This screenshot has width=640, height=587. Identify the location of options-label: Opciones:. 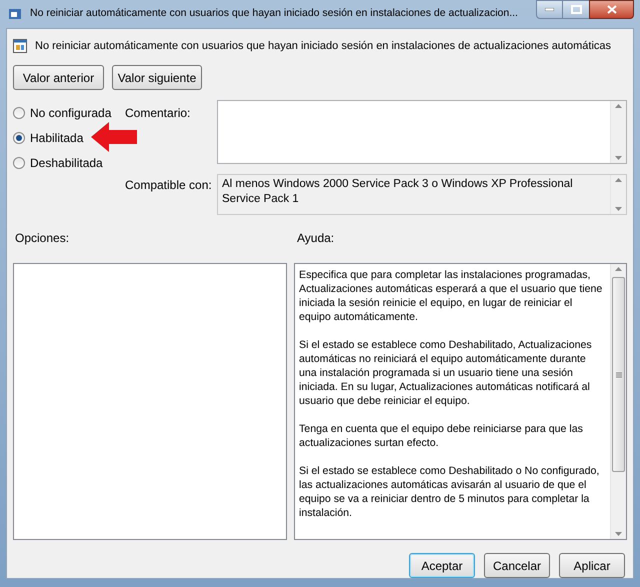
(42, 238).